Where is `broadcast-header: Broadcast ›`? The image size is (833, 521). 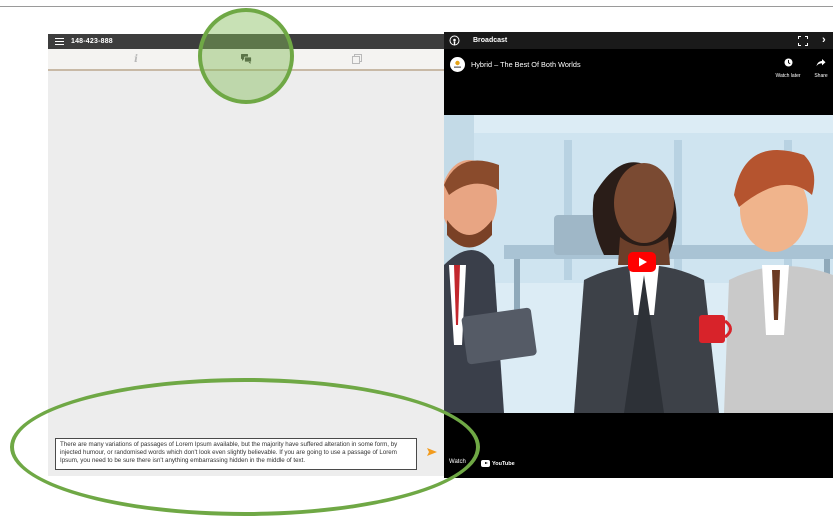
broadcast-header: Broadcast › is located at coordinates (638, 40).